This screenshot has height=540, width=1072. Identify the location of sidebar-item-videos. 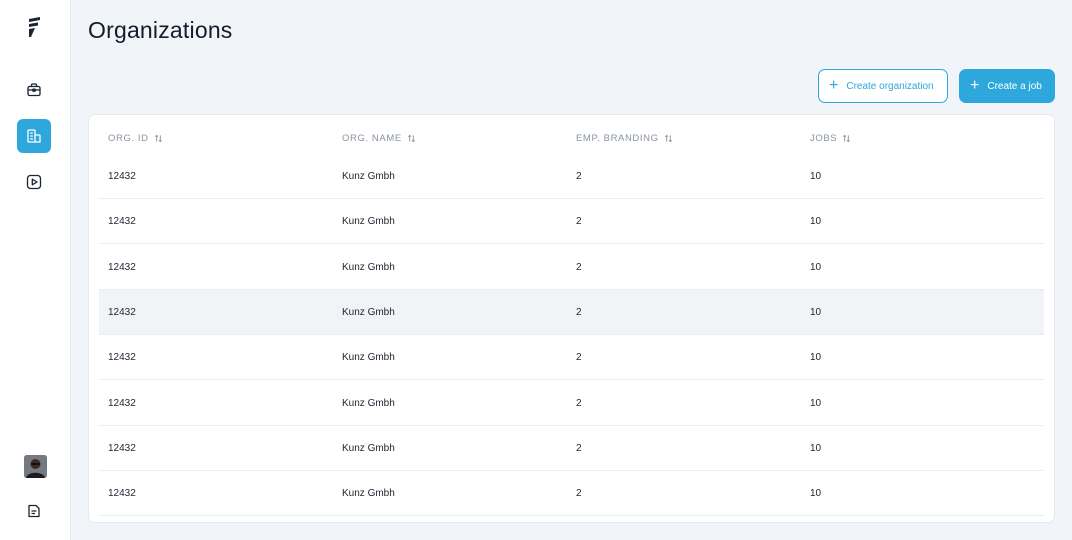
(34, 182).